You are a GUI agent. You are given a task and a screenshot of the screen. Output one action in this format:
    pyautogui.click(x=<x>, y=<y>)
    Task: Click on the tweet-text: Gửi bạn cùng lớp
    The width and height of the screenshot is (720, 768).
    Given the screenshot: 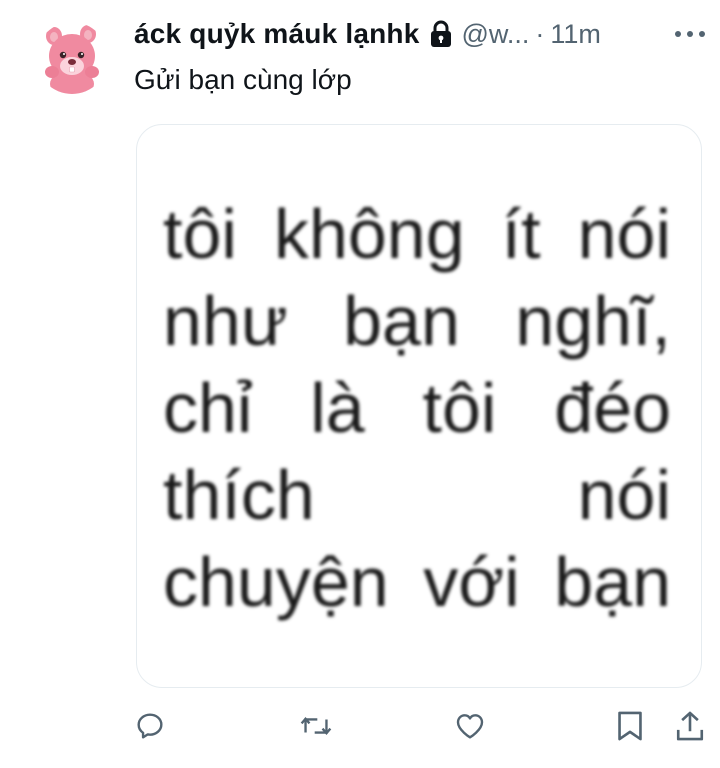 What is the action you would take?
    pyautogui.click(x=243, y=79)
    